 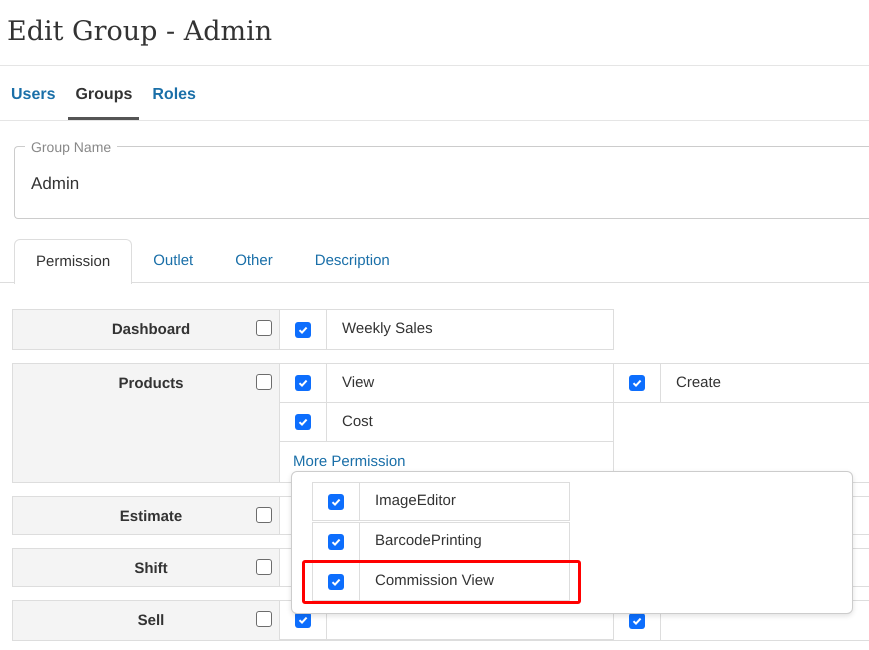 What do you see at coordinates (151, 569) in the screenshot?
I see `module-name: Shift` at bounding box center [151, 569].